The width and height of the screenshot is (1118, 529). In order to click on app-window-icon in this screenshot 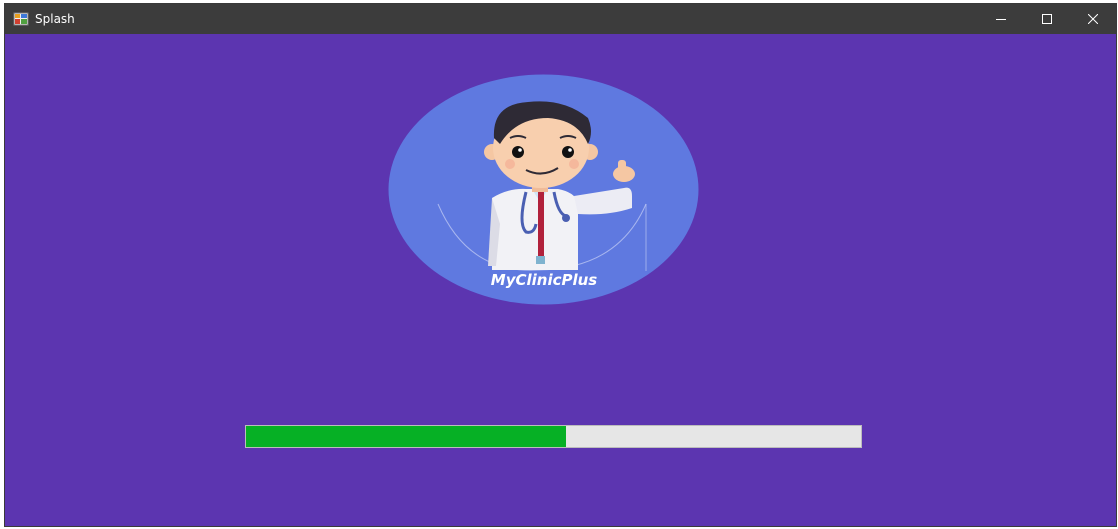, I will do `click(21, 19)`.